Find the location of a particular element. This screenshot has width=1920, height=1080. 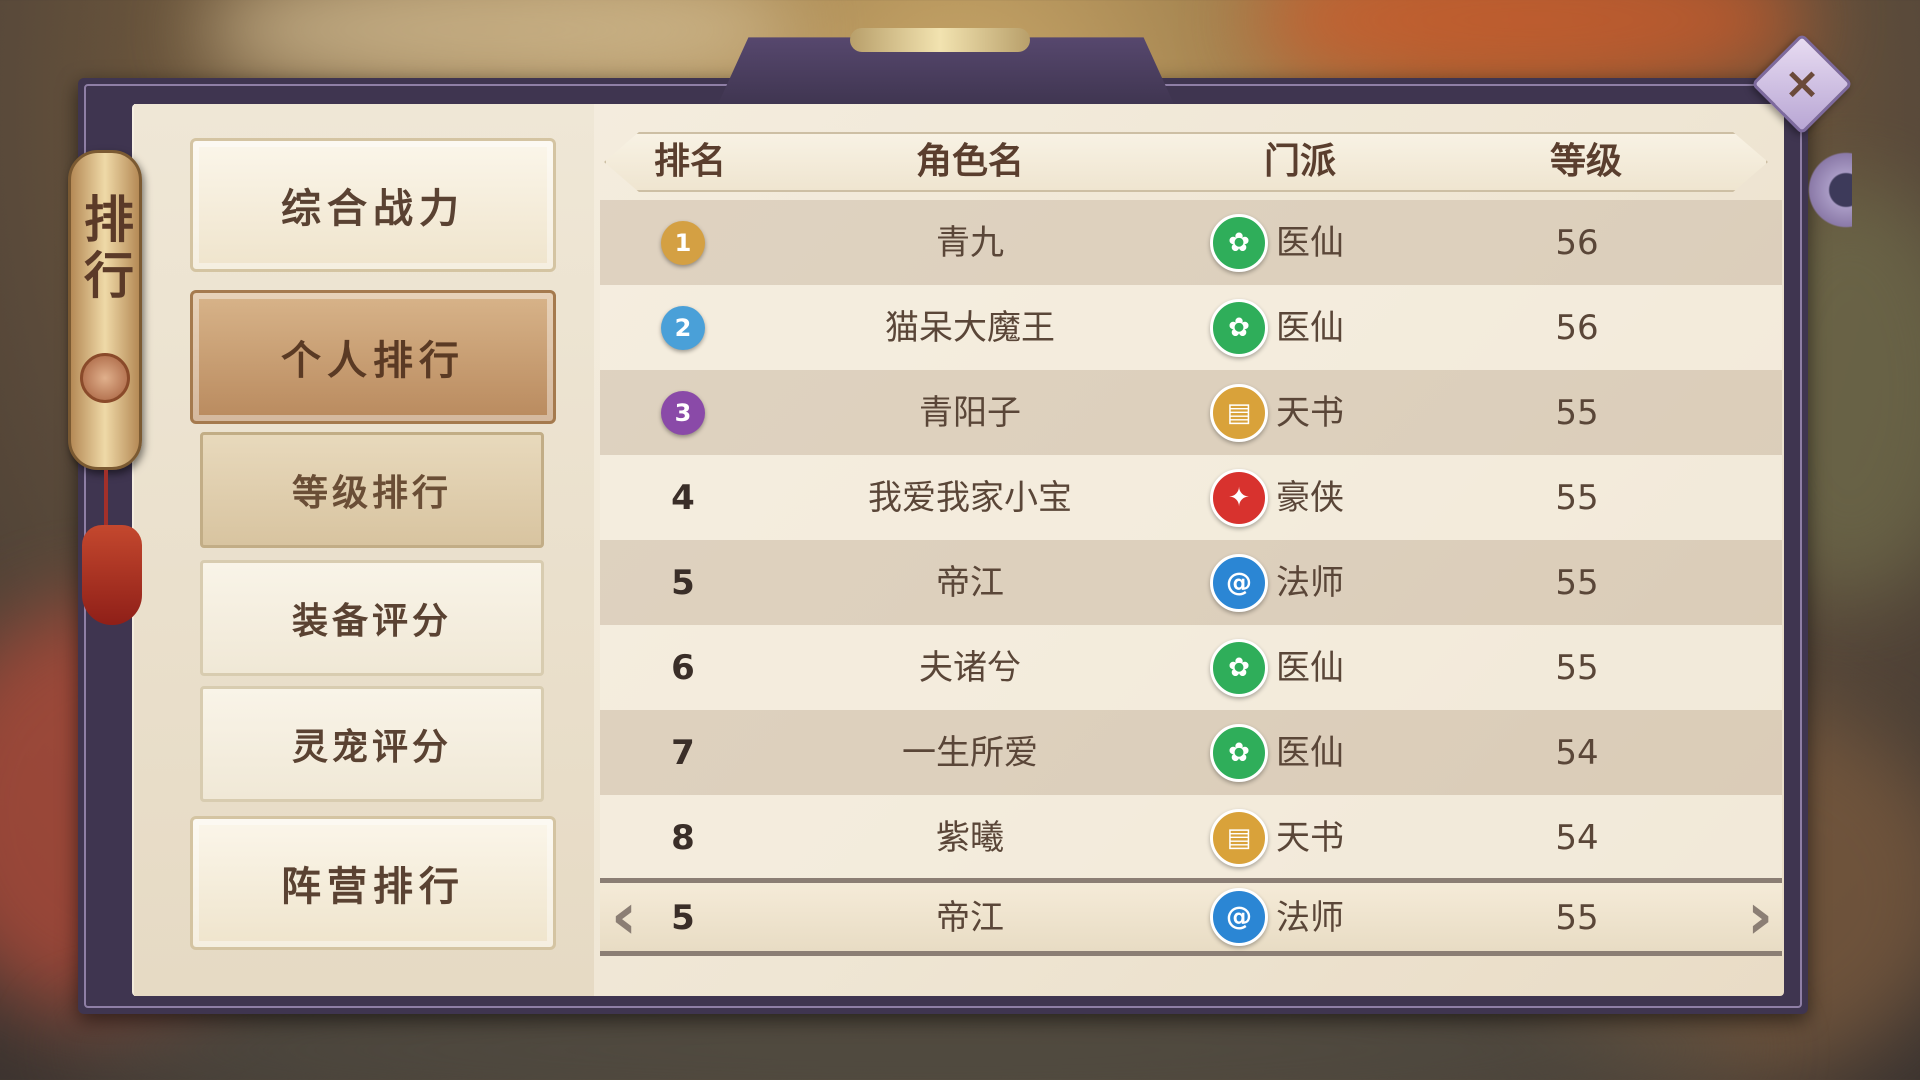

rank-number: 4 is located at coordinates (683, 497).